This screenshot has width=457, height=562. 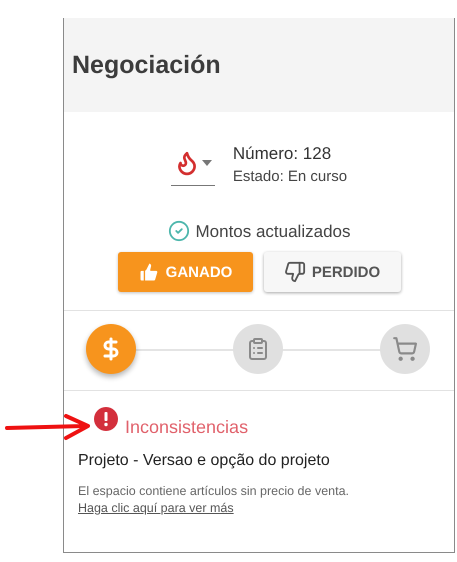 I want to click on clipboard-icon, so click(x=258, y=349).